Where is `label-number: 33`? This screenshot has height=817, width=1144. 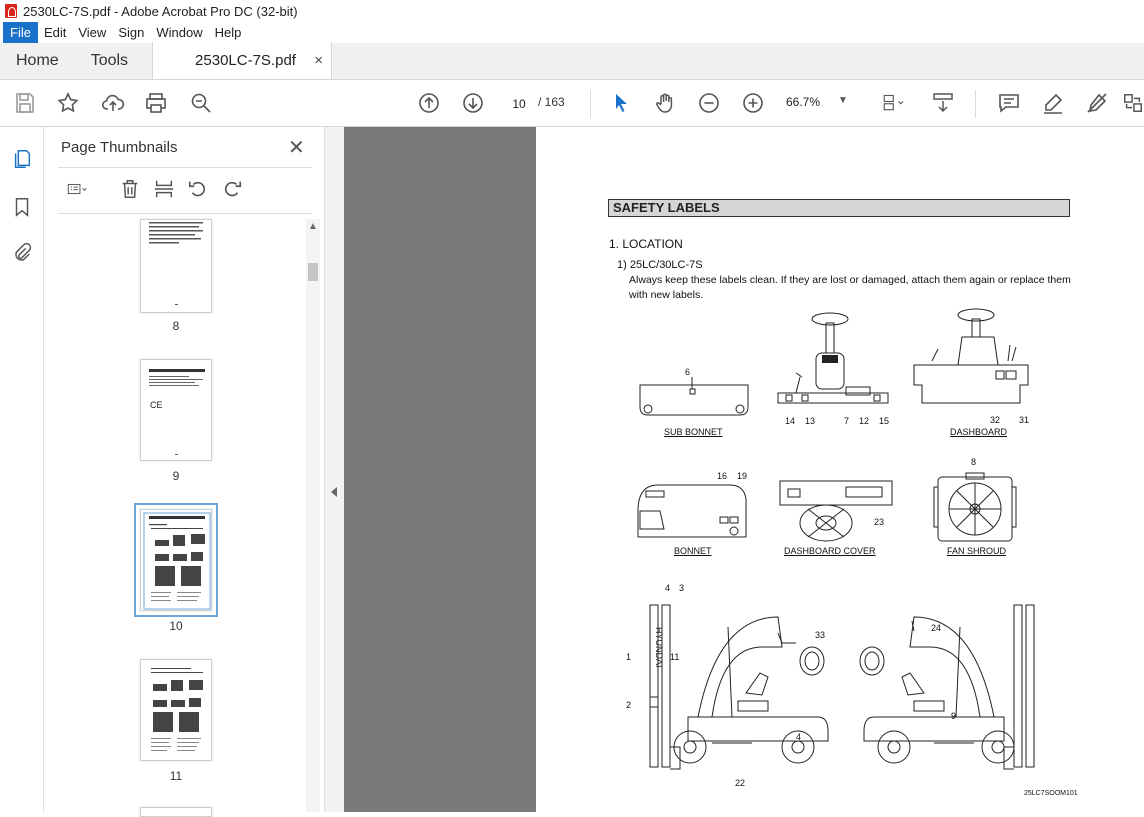 label-number: 33 is located at coordinates (820, 635).